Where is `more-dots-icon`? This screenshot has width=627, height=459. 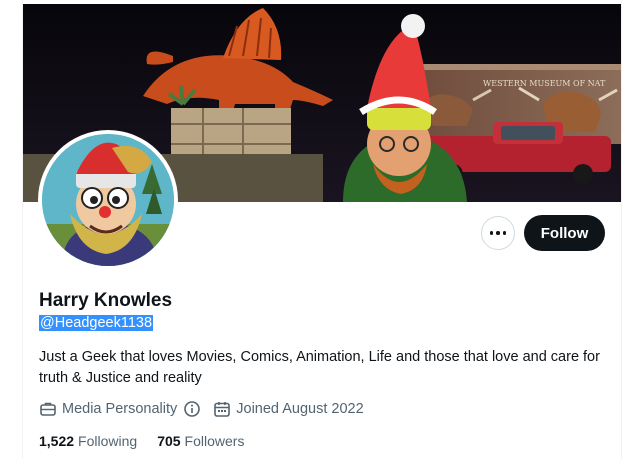
more-dots-icon is located at coordinates (498, 233).